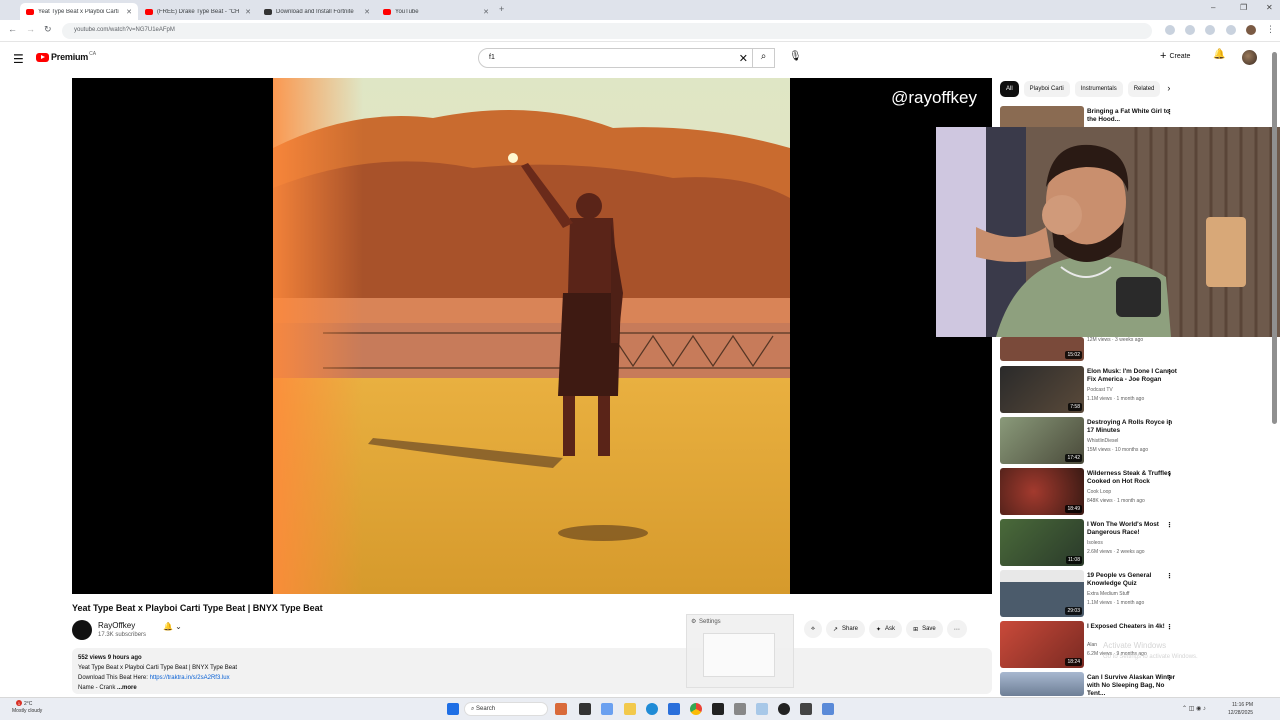 Image resolution: width=1280 pixels, height=720 pixels. What do you see at coordinates (1116, 552) in the screenshot?
I see `rec-meta: 2.6M views · 2 weeks ago` at bounding box center [1116, 552].